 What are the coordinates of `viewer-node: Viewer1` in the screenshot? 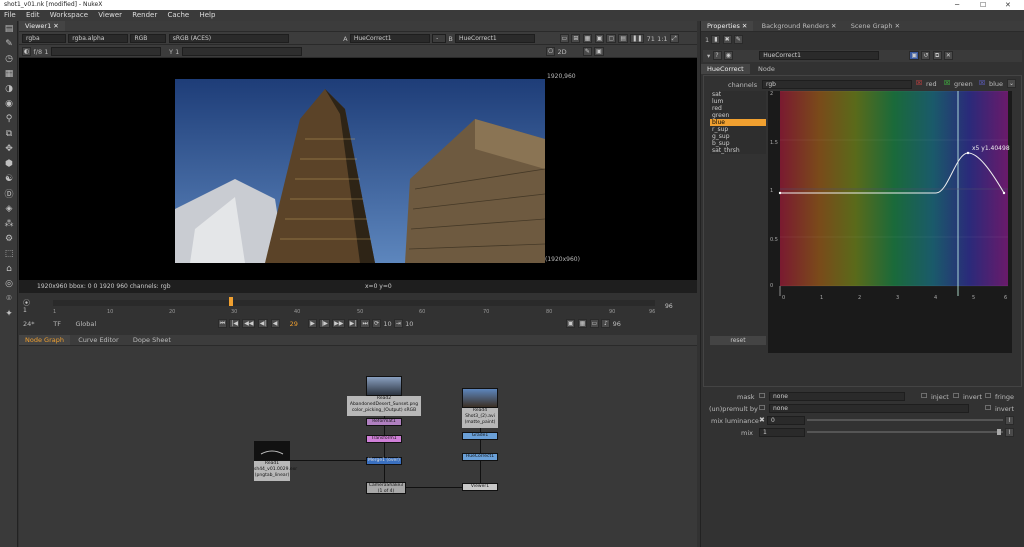 It's located at (480, 487).